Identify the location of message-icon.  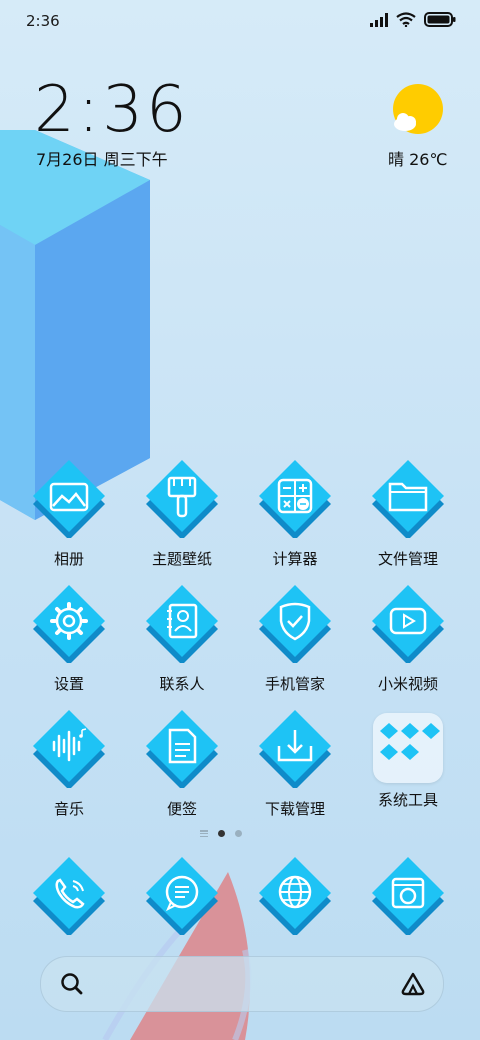
(182, 897).